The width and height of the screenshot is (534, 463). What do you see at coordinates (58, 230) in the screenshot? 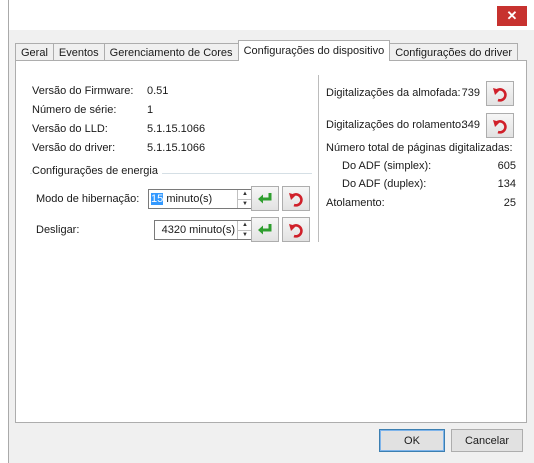
I see `off-label: Desligar:` at bounding box center [58, 230].